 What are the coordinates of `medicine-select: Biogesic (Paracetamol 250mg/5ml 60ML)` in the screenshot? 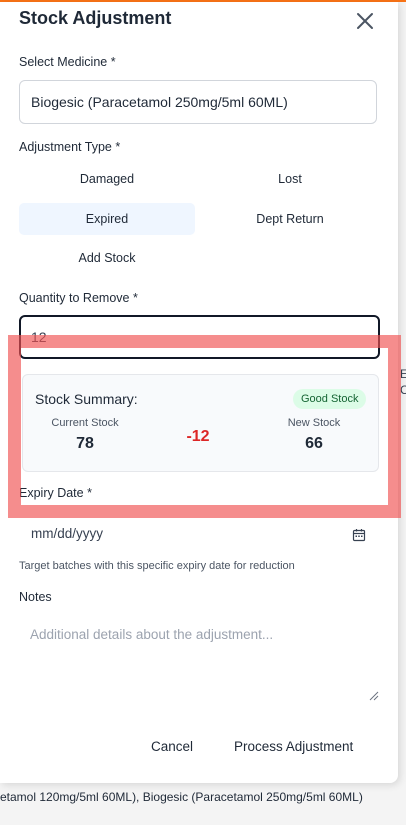 It's located at (198, 102).